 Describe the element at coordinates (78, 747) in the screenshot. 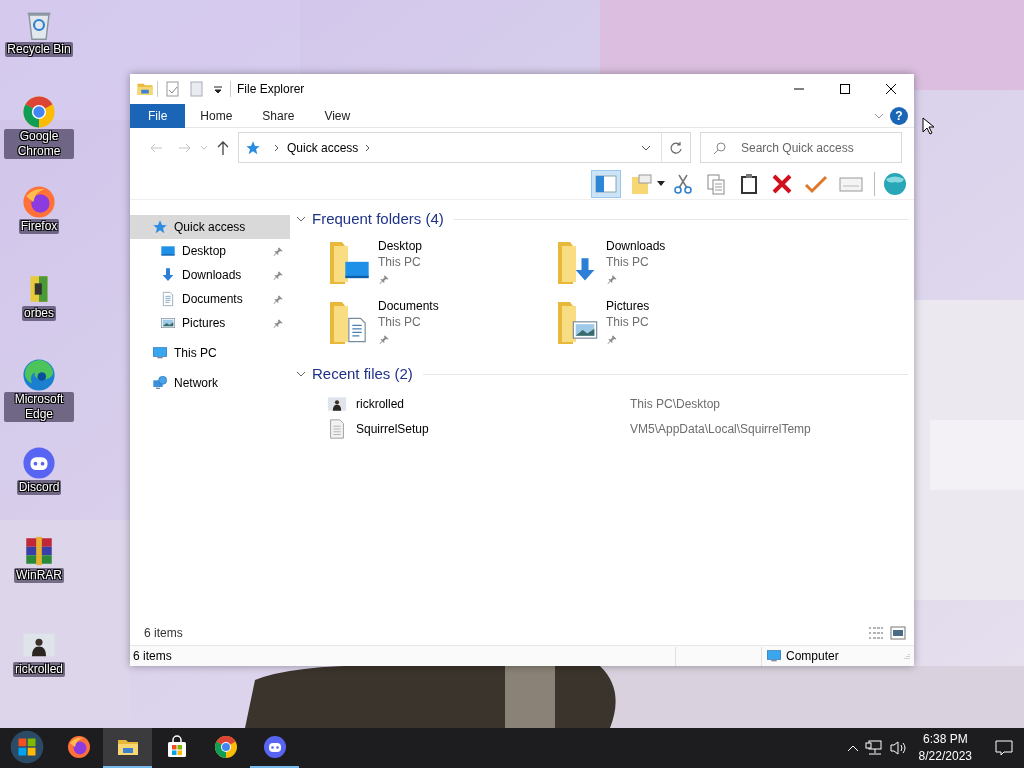

I see `firefox-icon` at that location.